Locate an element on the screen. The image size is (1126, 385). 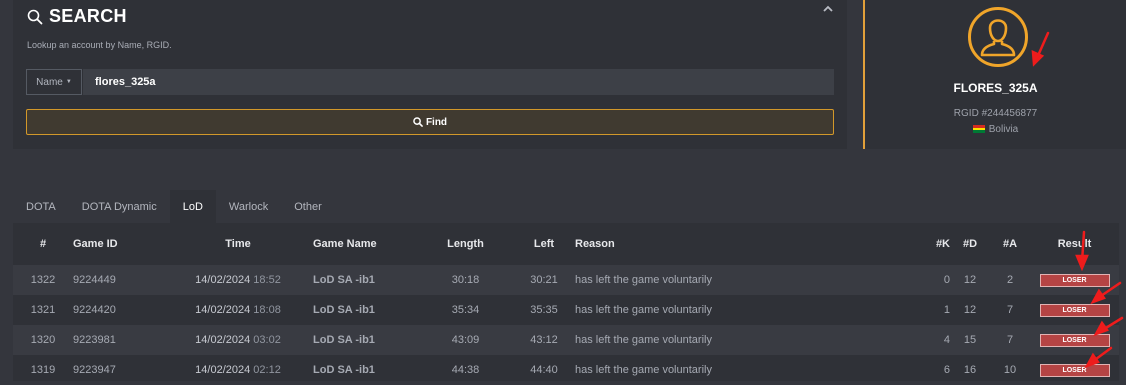
cell-left: 43:12 is located at coordinates (544, 340).